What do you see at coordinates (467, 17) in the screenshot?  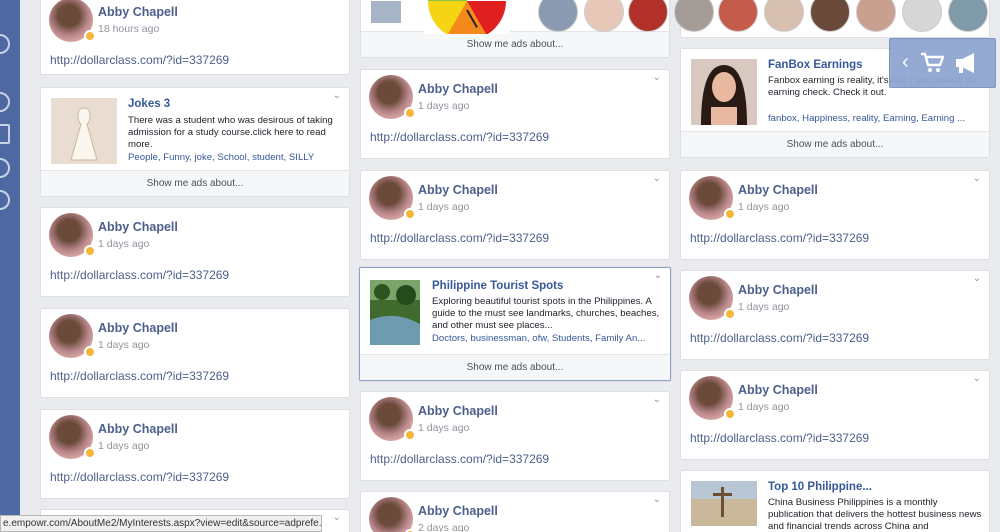 I see `score-gauge` at bounding box center [467, 17].